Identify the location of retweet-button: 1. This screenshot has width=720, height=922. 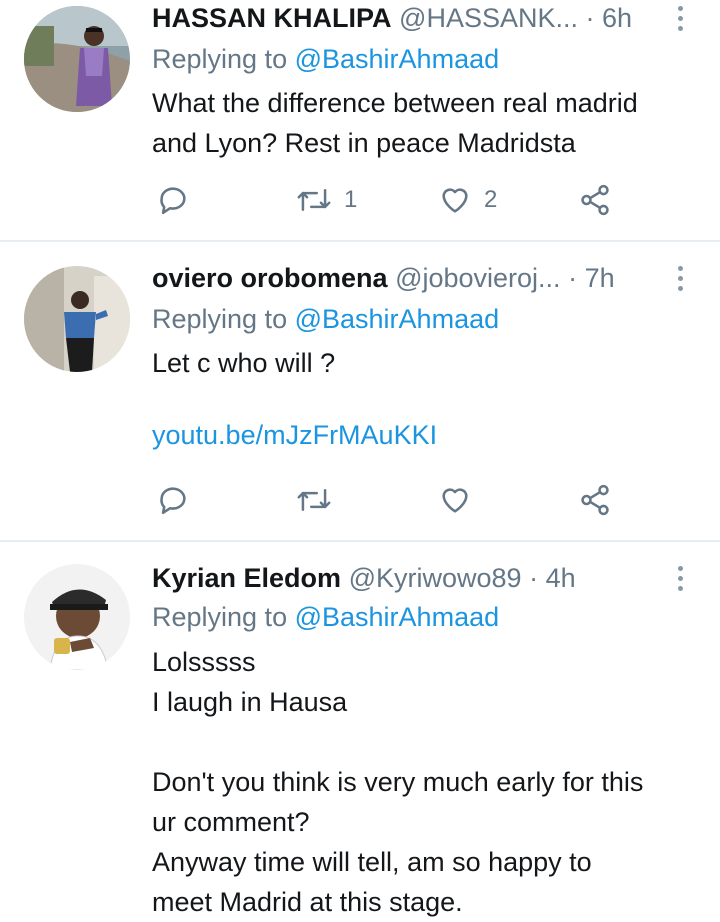
(326, 200).